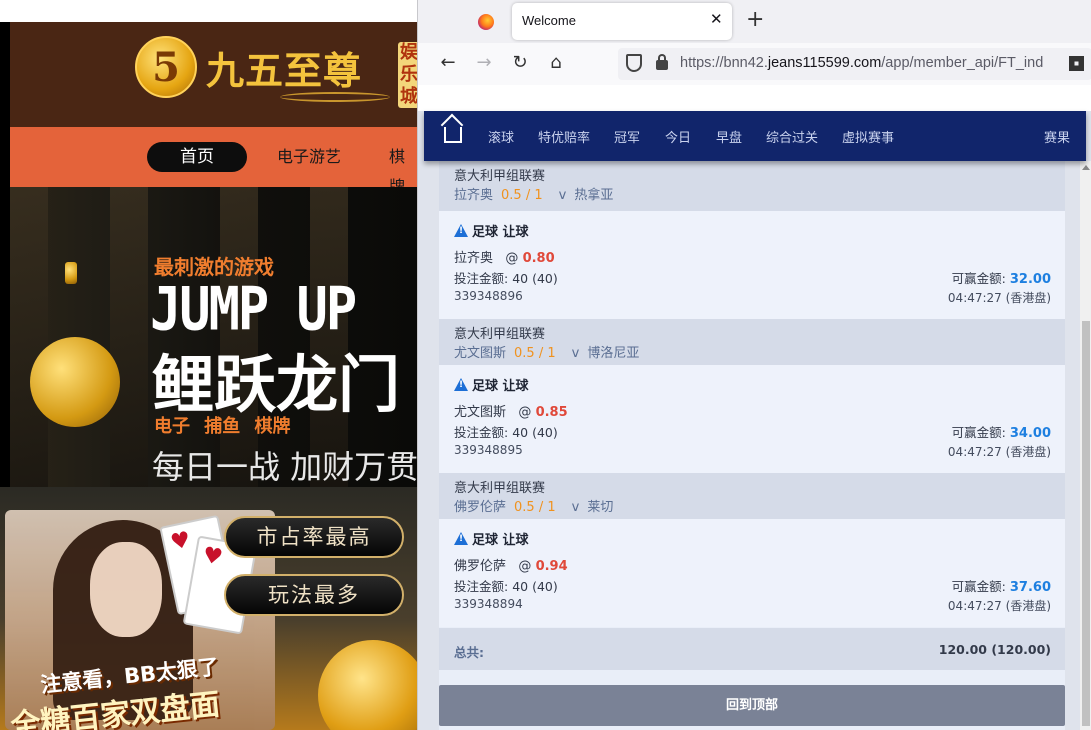 This screenshot has height=730, width=1091. I want to click on pick-team: 佛罗伦萨, so click(480, 566).